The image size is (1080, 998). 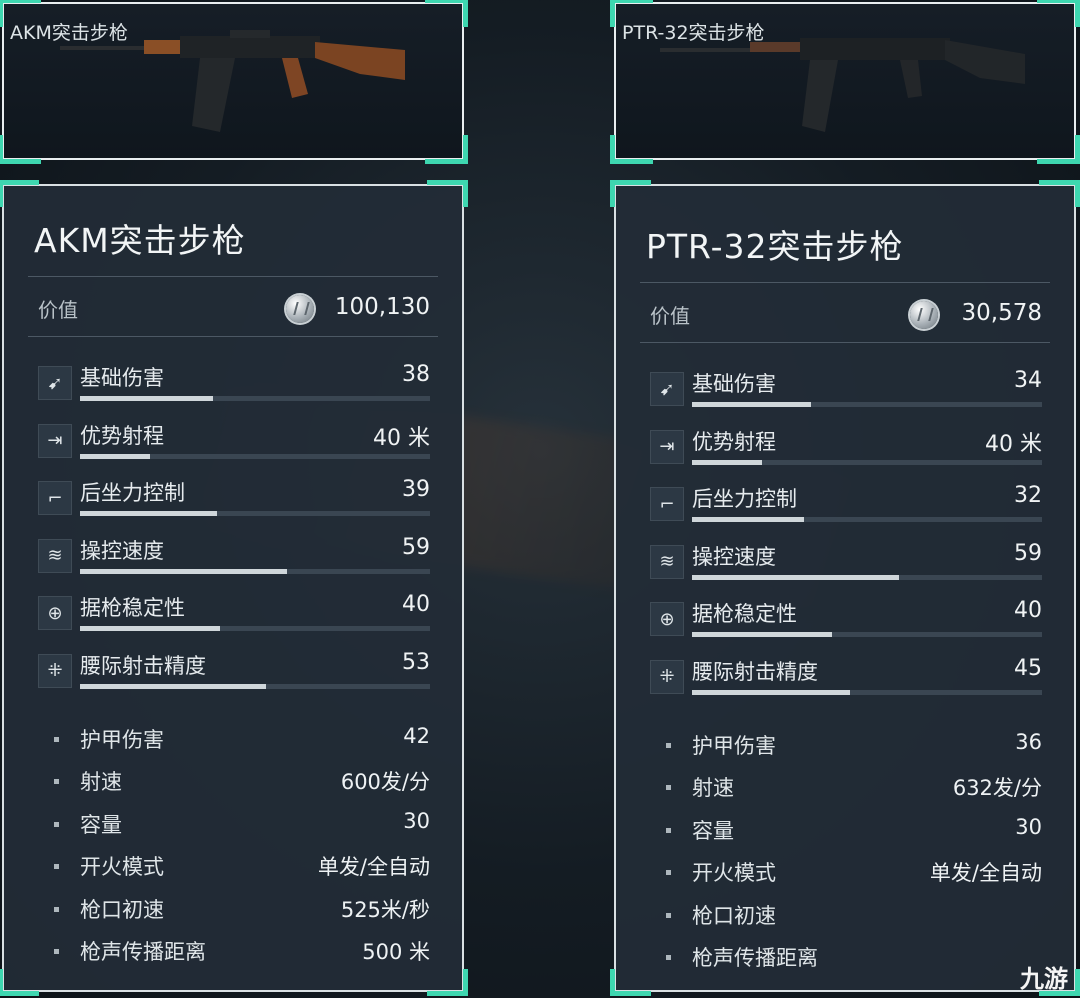 What do you see at coordinates (1028, 495) in the screenshot?
I see `stat-value: 32` at bounding box center [1028, 495].